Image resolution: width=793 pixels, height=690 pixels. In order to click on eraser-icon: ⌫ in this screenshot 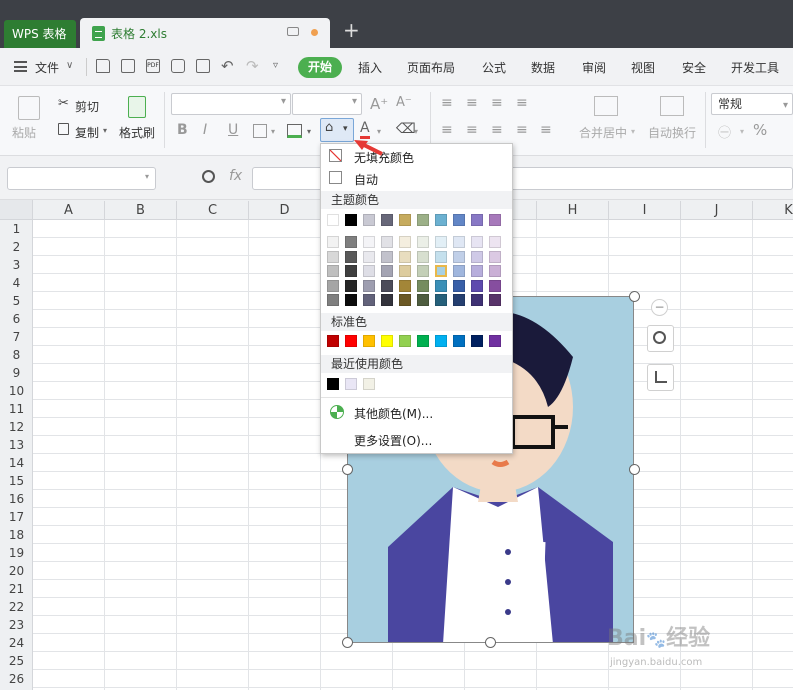, I will do `click(406, 129)`.